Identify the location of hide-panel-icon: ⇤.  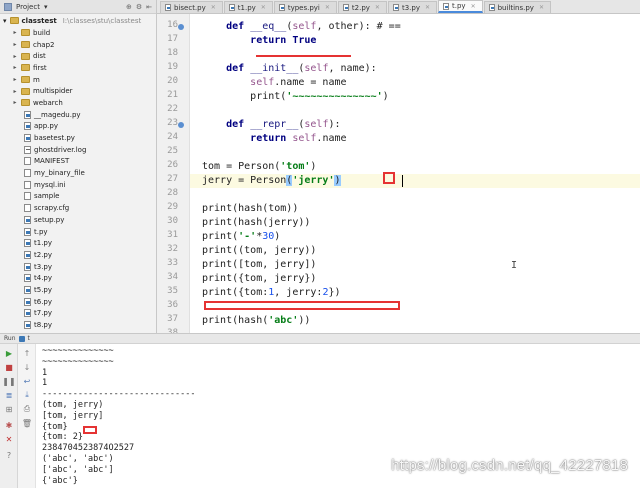
(149, 7).